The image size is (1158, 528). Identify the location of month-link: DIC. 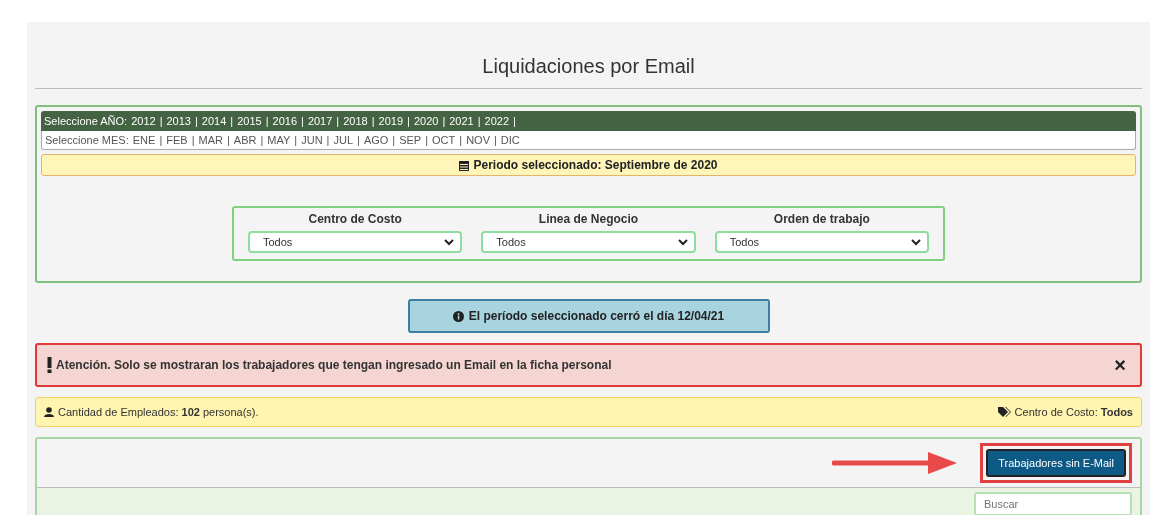
(510, 140).